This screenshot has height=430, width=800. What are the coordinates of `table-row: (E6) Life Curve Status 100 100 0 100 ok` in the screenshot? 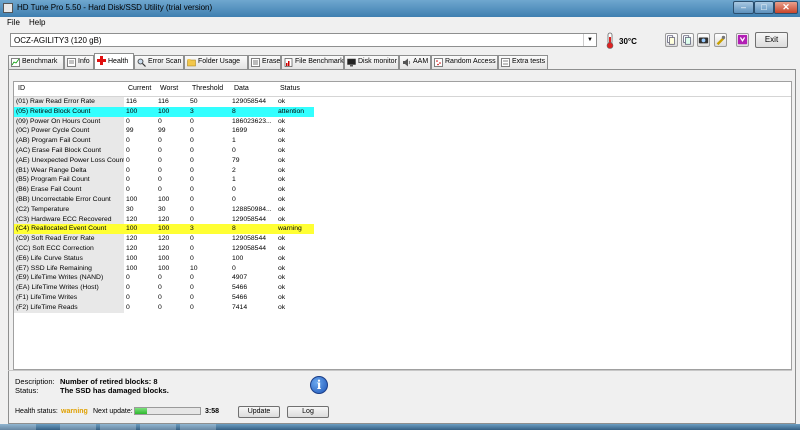 It's located at (164, 258).